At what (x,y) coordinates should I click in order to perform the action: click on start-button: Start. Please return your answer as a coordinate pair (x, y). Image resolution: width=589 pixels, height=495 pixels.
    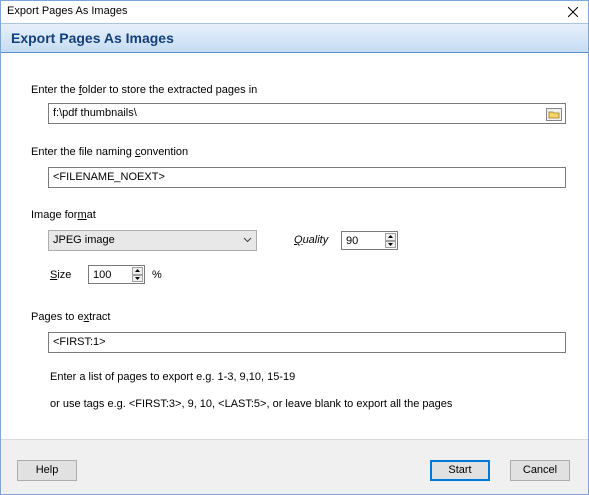
    Looking at the image, I should click on (460, 470).